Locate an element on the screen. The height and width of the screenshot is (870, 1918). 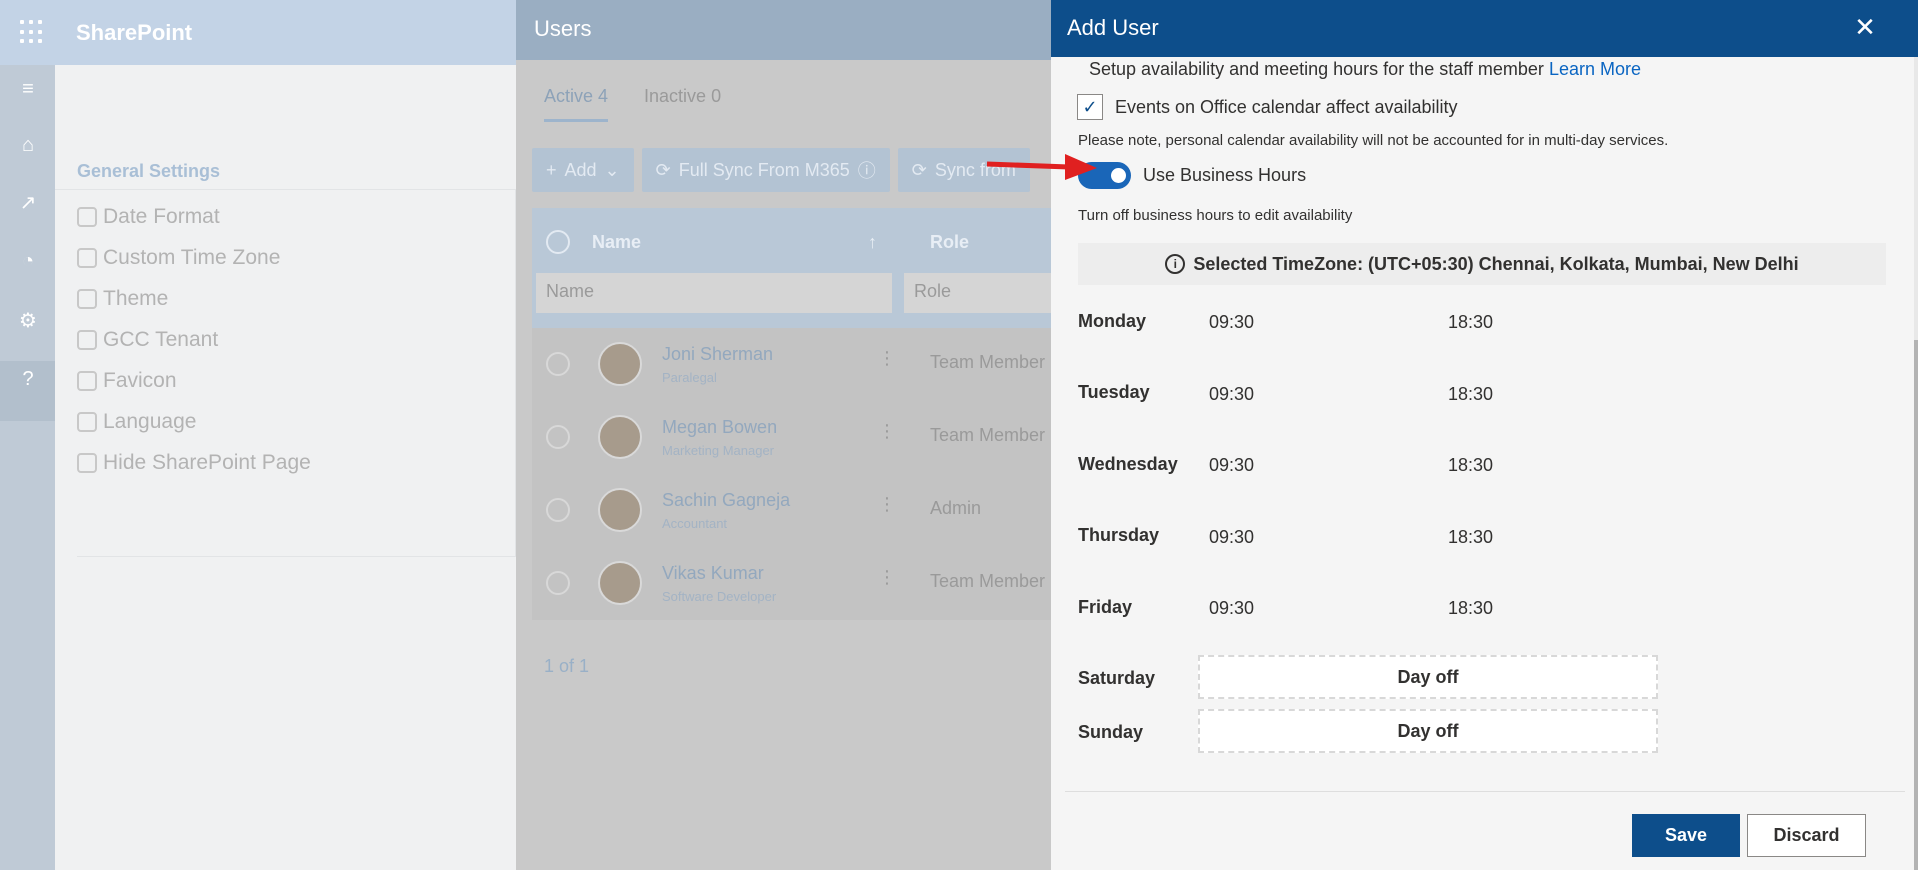
toggle-label: Use Business Hours is located at coordinates (1225, 175).